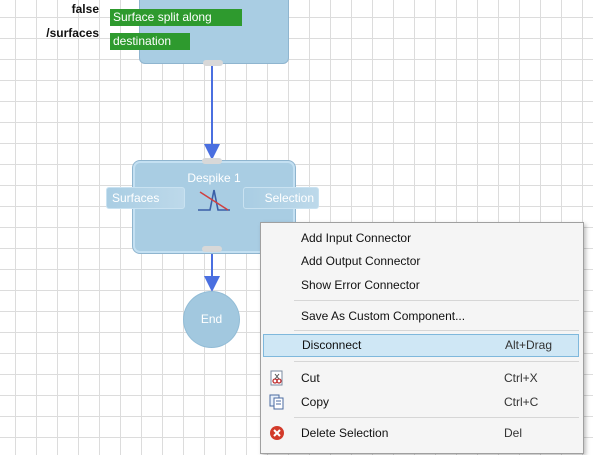 This screenshot has height=455, width=593. Describe the element at coordinates (214, 200) in the screenshot. I see `despike-curve-icon` at that location.